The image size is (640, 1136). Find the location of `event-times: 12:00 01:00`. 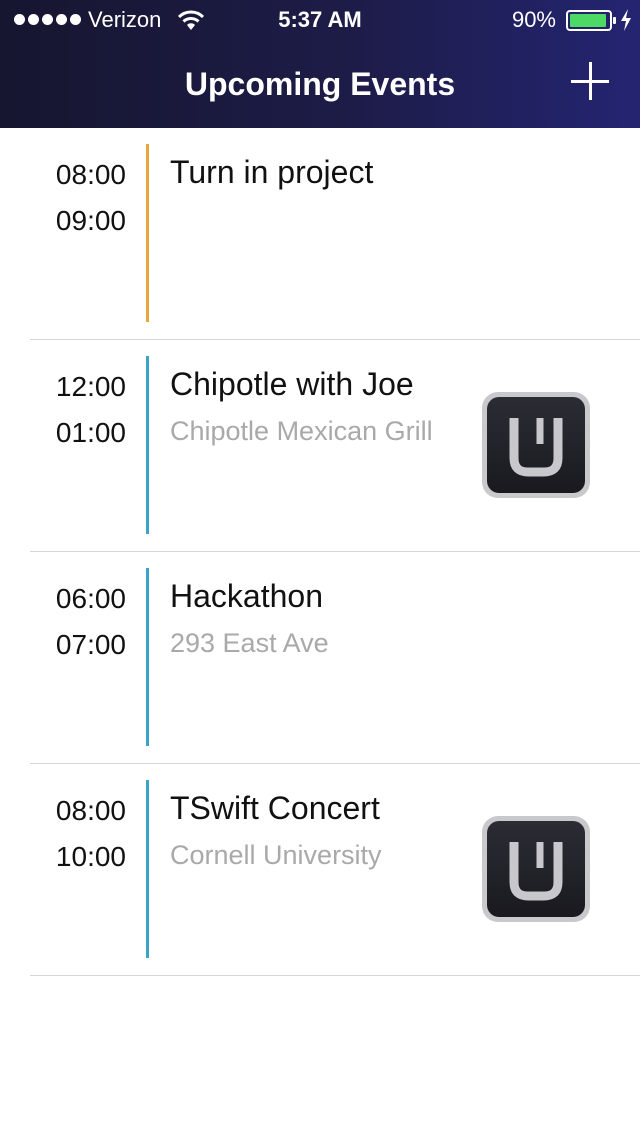

event-times: 12:00 01:00 is located at coordinates (63, 410).